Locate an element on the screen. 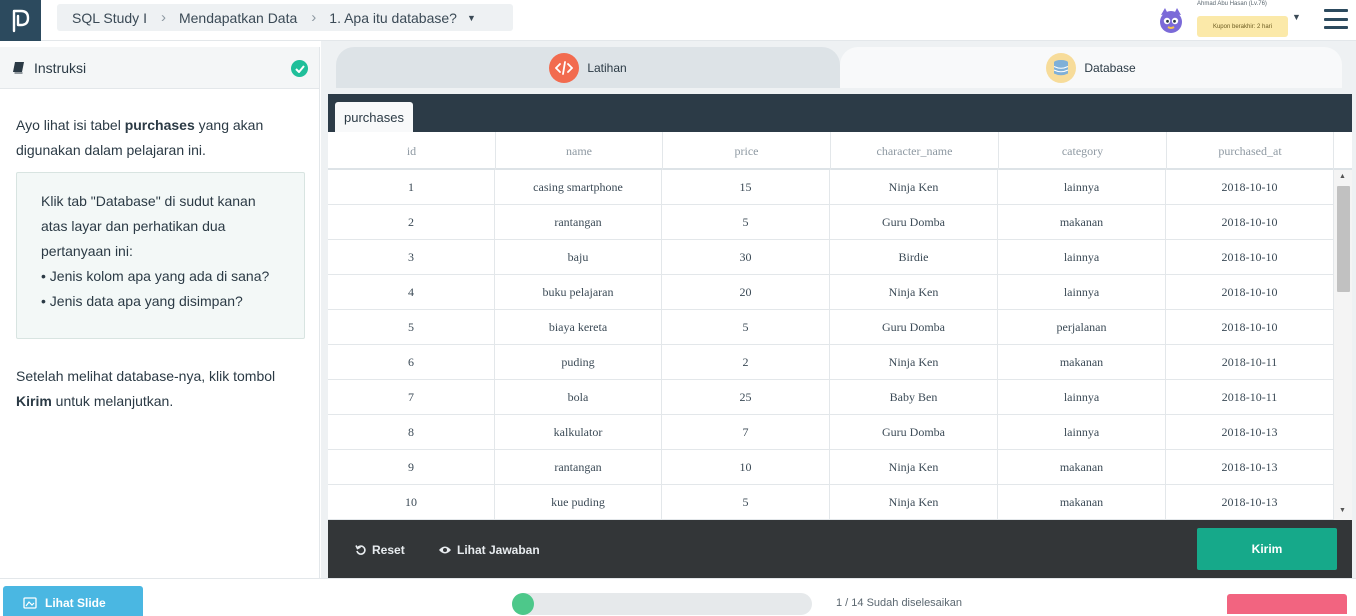 Image resolution: width=1356 pixels, height=616 pixels. table-cell-id: 9 is located at coordinates (411, 467).